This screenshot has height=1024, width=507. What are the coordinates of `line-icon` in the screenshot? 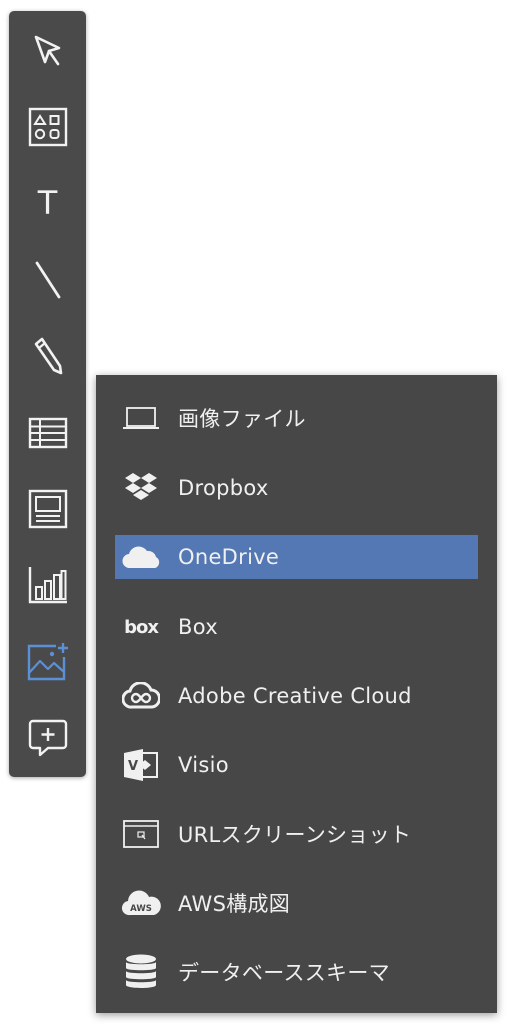 It's located at (48, 280).